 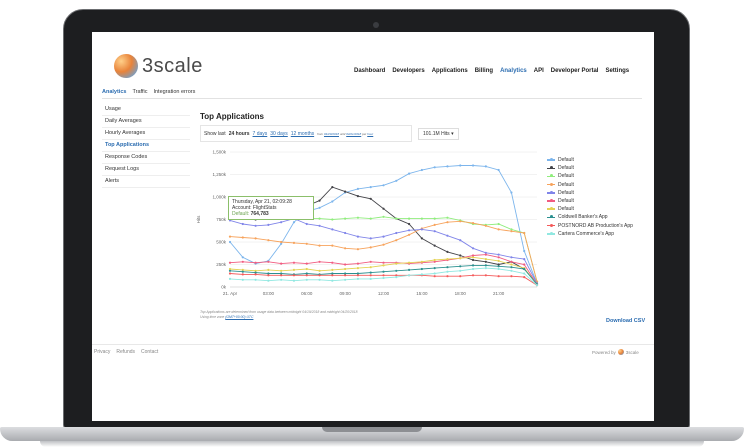 I want to click on hits-metric-select: 101.1M Hits ▾, so click(x=438, y=134).